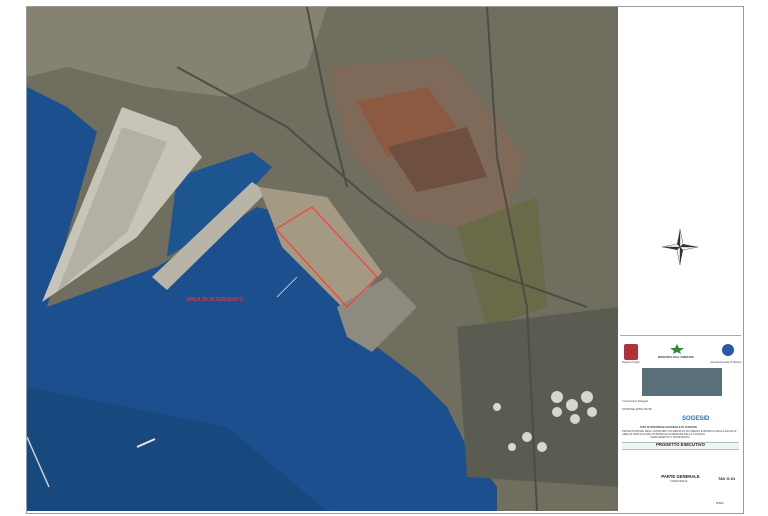  What do you see at coordinates (635, 401) in the screenshot?
I see `client-line: Commissario Delegato` at bounding box center [635, 401].